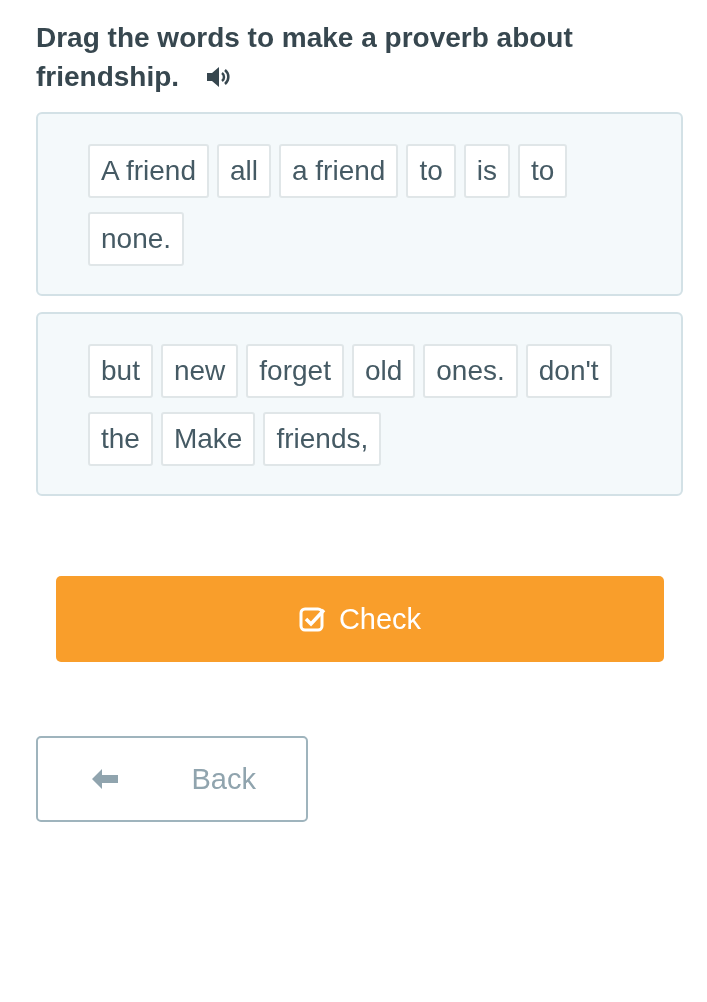 This screenshot has height=1002, width=707. Describe the element at coordinates (136, 239) in the screenshot. I see `word-tile: none.` at that location.